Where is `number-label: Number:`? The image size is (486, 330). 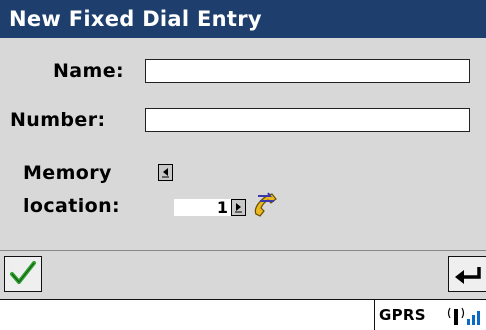 number-label: Number: is located at coordinates (58, 120).